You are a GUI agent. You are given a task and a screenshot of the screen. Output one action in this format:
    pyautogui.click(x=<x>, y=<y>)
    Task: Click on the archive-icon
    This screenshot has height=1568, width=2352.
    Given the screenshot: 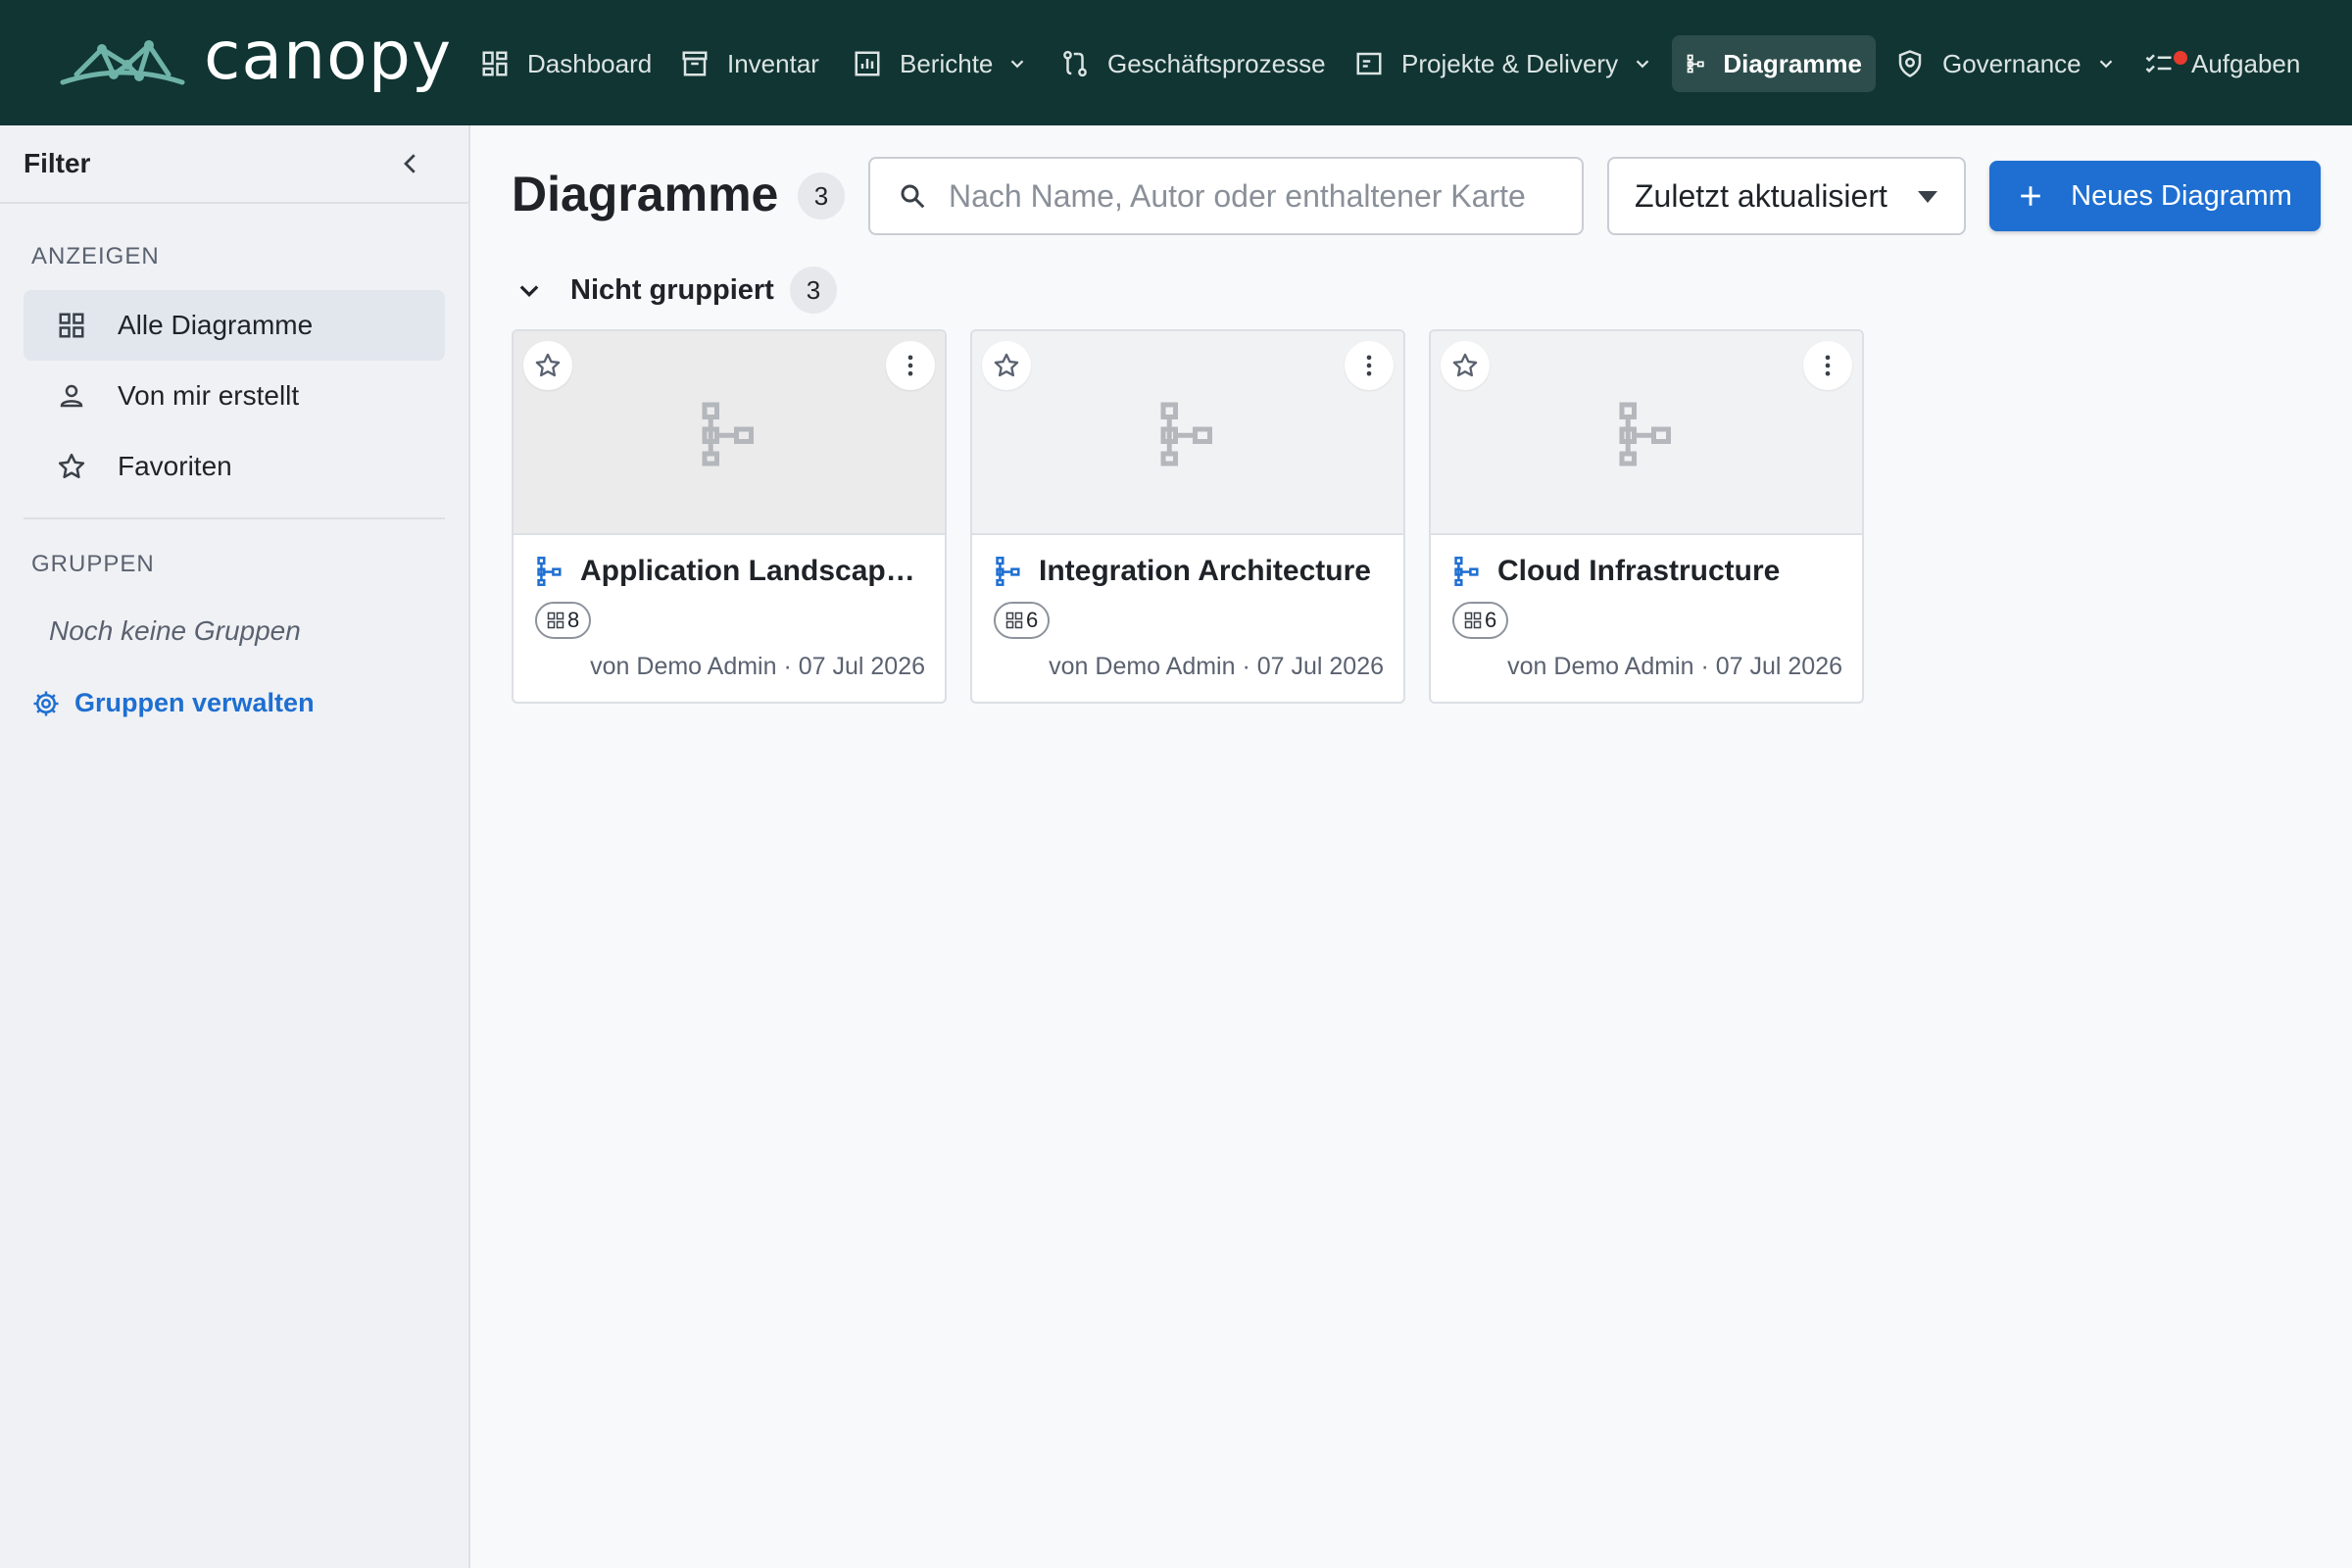 What is the action you would take?
    pyautogui.click(x=695, y=63)
    